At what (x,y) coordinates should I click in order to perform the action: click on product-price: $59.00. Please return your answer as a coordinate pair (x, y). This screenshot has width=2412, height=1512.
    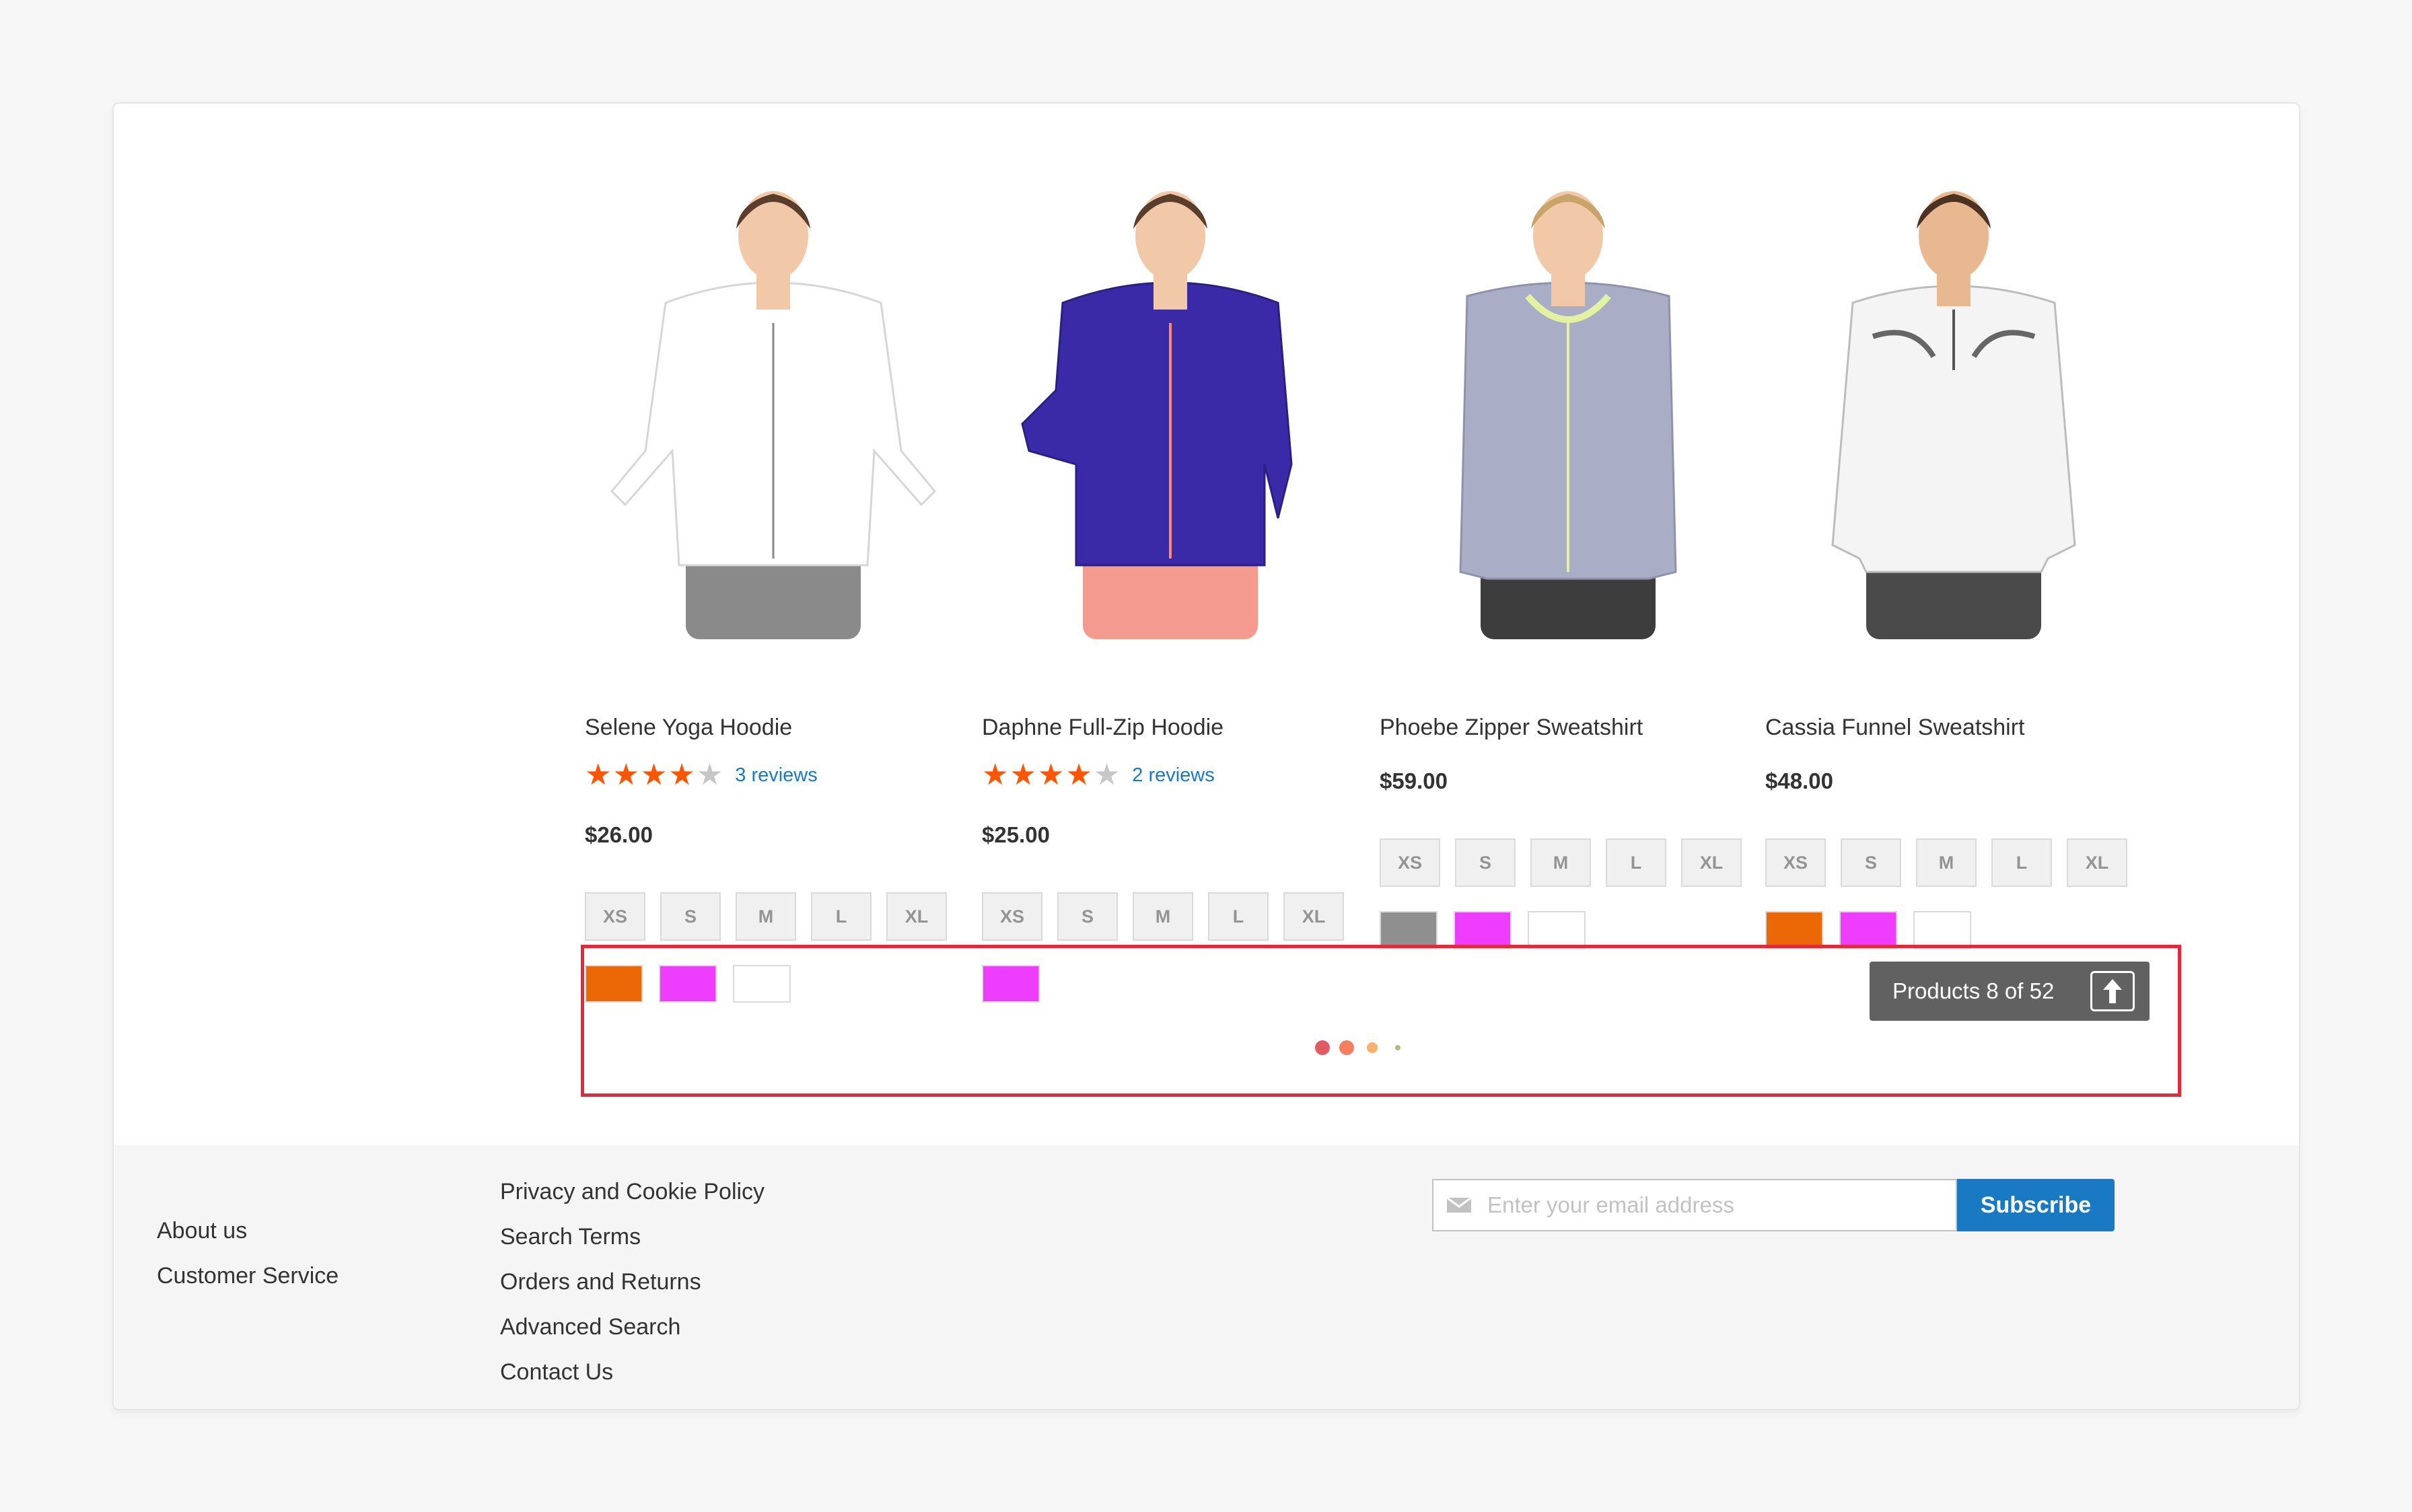
    Looking at the image, I should click on (1414, 780).